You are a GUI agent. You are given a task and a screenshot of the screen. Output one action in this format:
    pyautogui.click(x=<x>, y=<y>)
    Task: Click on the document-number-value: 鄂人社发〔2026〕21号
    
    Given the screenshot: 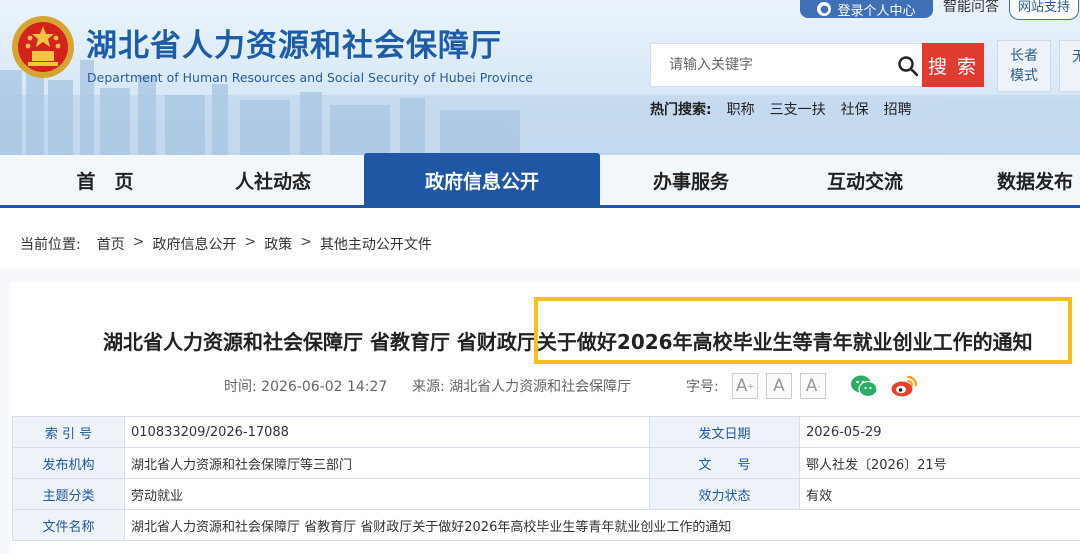 What is the action you would take?
    pyautogui.click(x=939, y=463)
    